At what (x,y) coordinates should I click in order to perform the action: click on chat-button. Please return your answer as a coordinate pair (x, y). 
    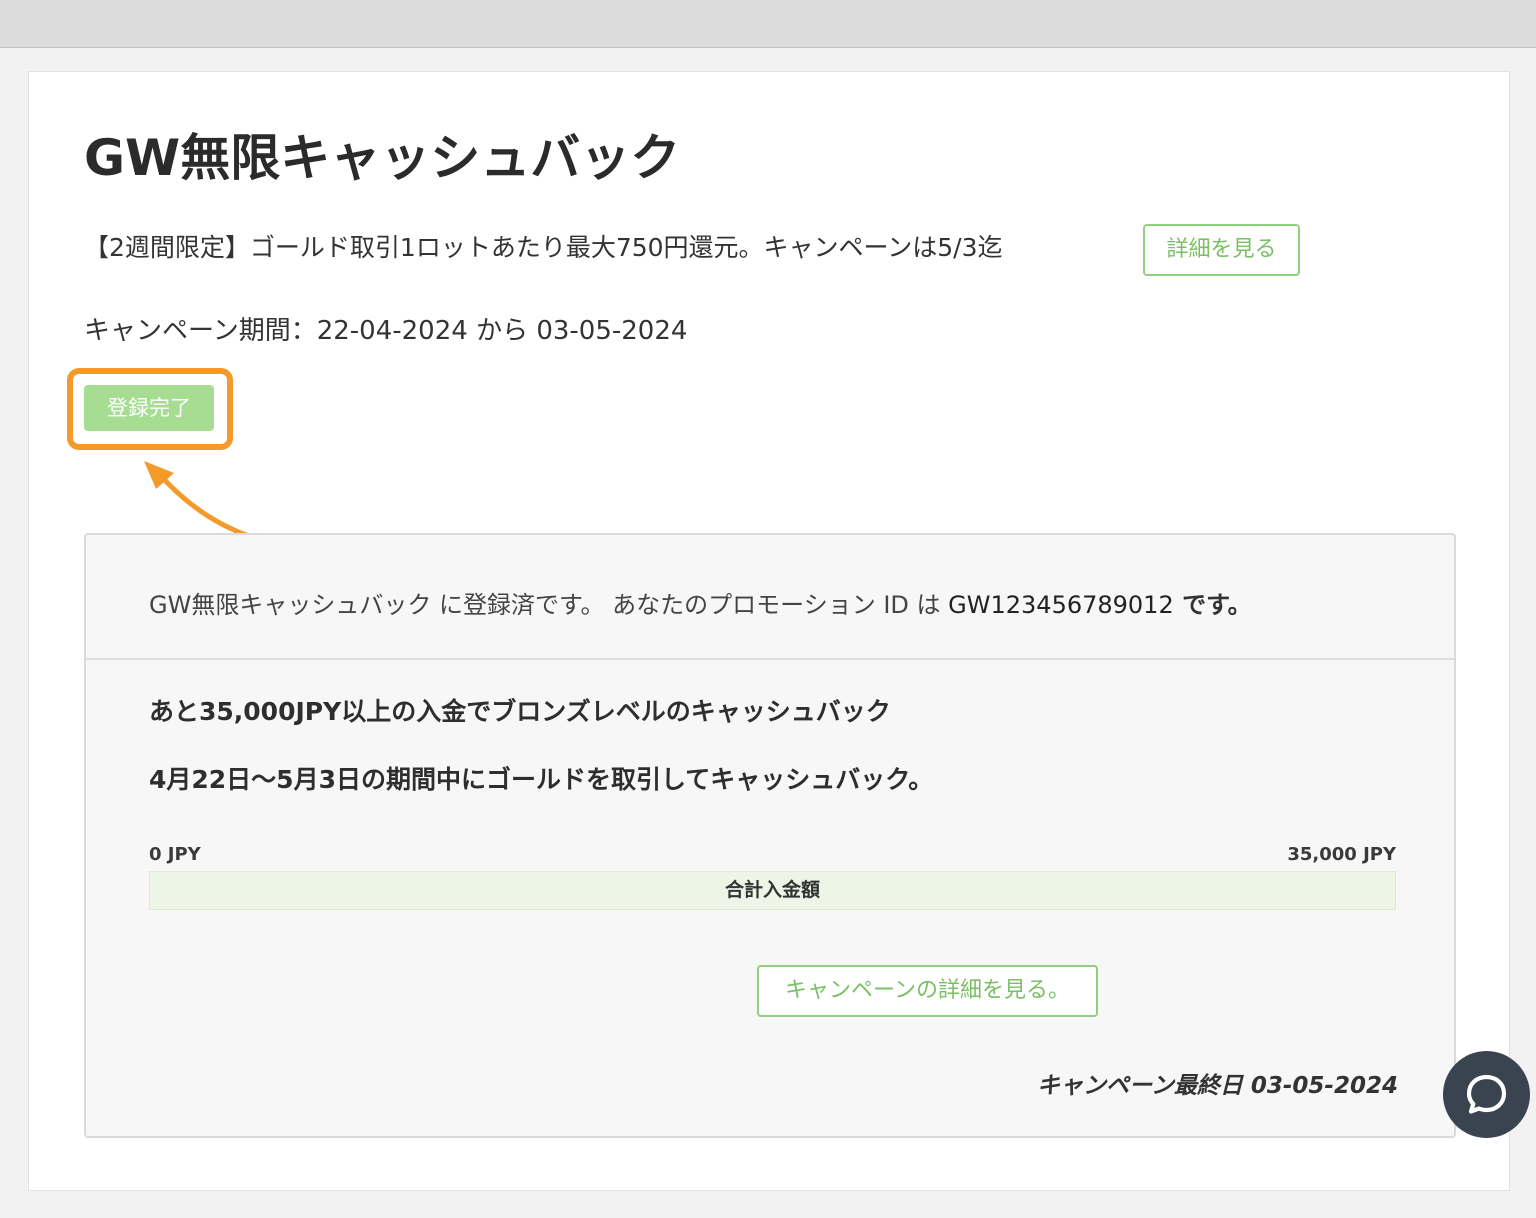
    Looking at the image, I should click on (1486, 1094).